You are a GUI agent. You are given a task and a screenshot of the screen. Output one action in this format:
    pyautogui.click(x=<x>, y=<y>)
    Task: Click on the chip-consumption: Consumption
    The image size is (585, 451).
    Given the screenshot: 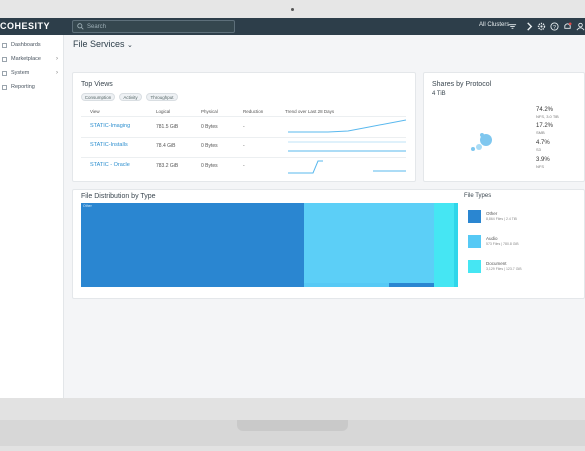 What is the action you would take?
    pyautogui.click(x=98, y=97)
    